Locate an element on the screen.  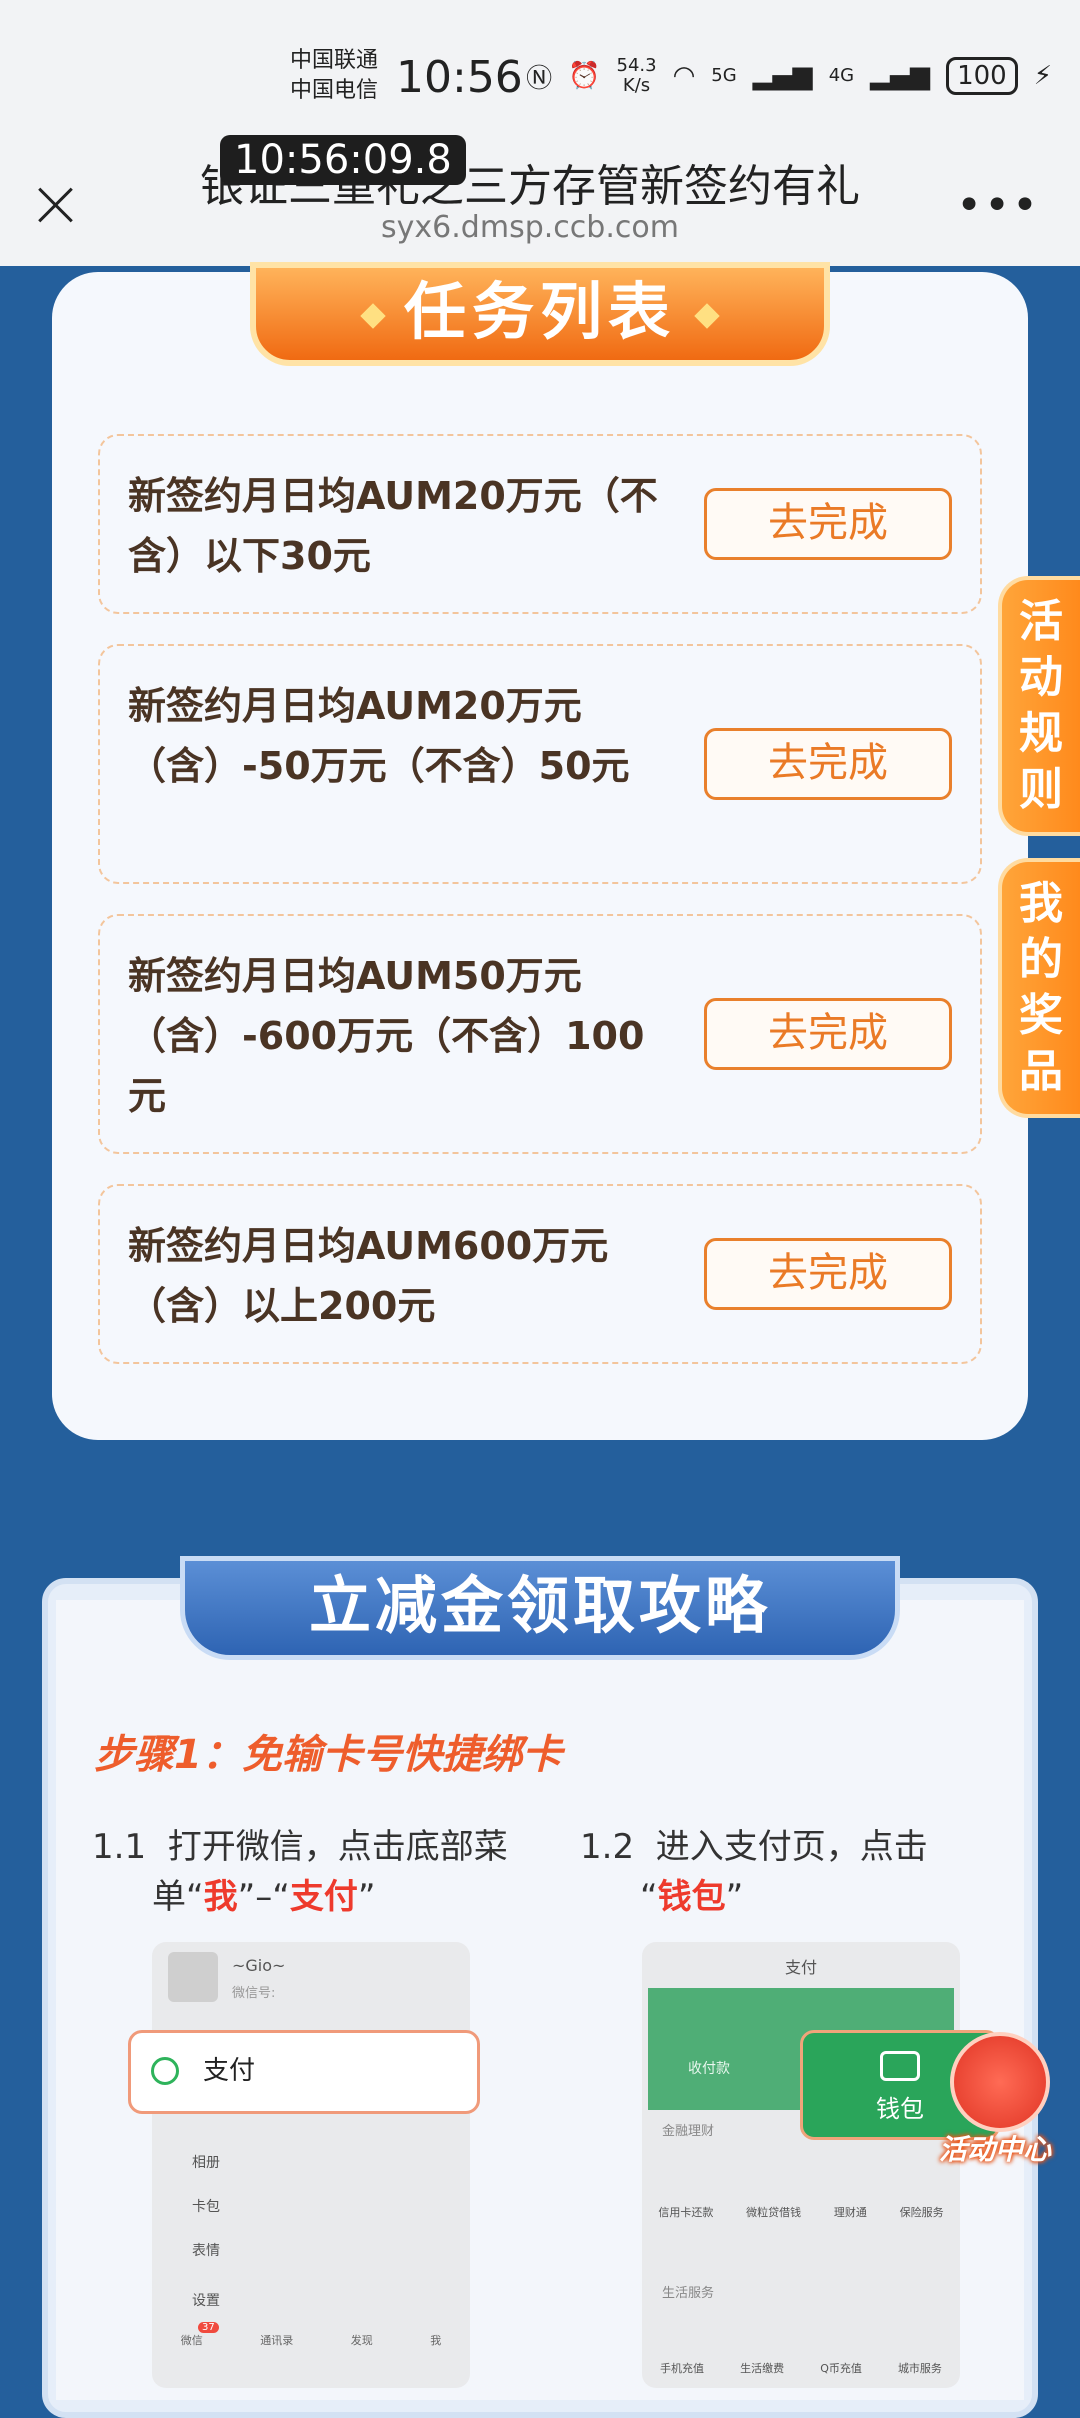
substep-number: 1.1 is located at coordinates (119, 1847).